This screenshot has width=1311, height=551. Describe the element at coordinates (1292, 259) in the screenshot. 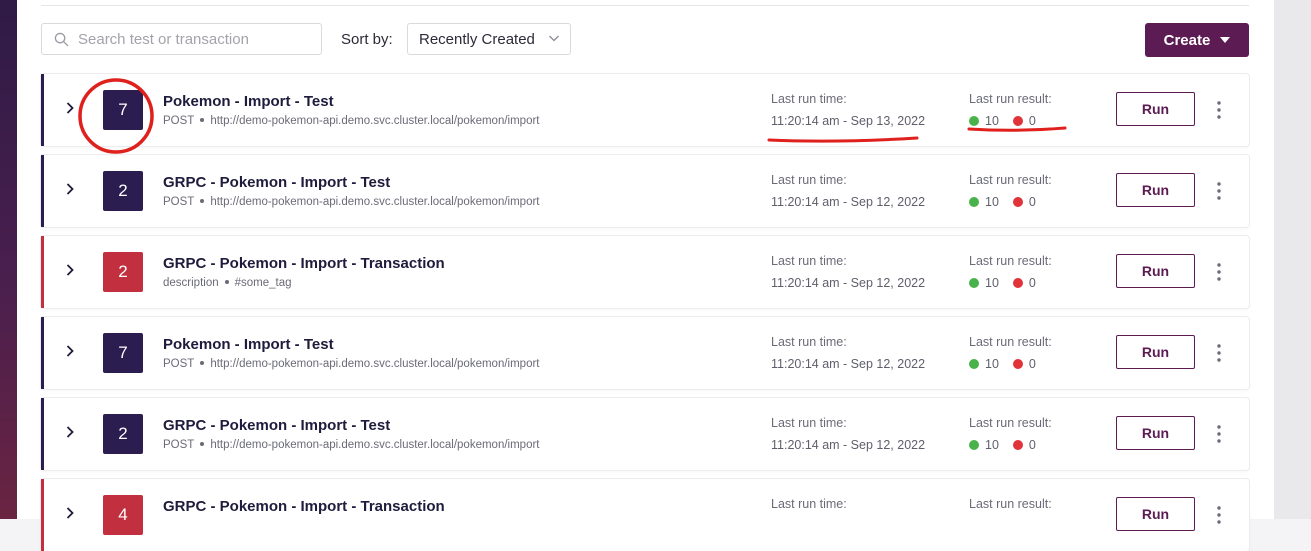

I see `scroll-gutter` at that location.